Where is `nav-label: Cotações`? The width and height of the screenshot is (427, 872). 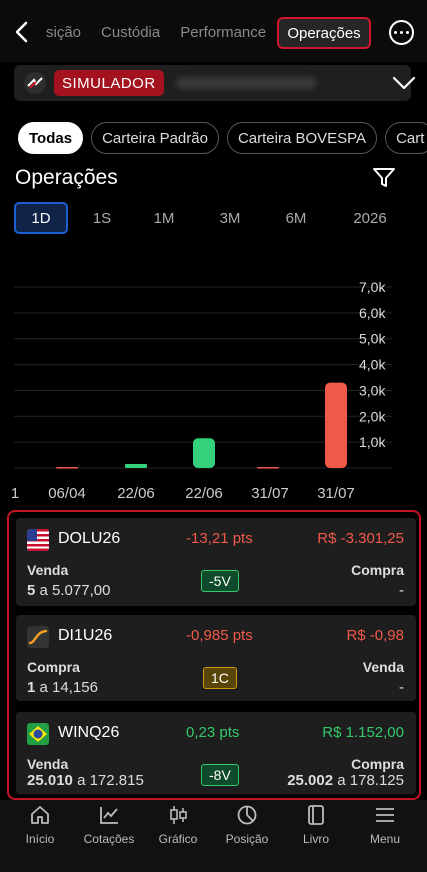 nav-label: Cotações is located at coordinates (109, 839).